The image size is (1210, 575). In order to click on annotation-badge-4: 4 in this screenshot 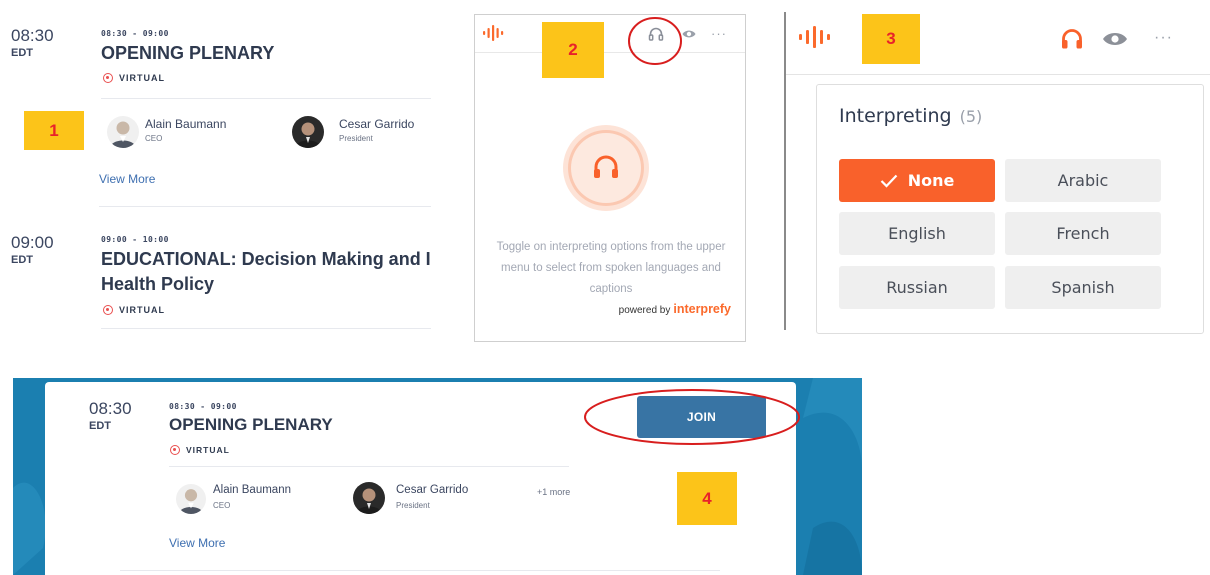, I will do `click(707, 498)`.